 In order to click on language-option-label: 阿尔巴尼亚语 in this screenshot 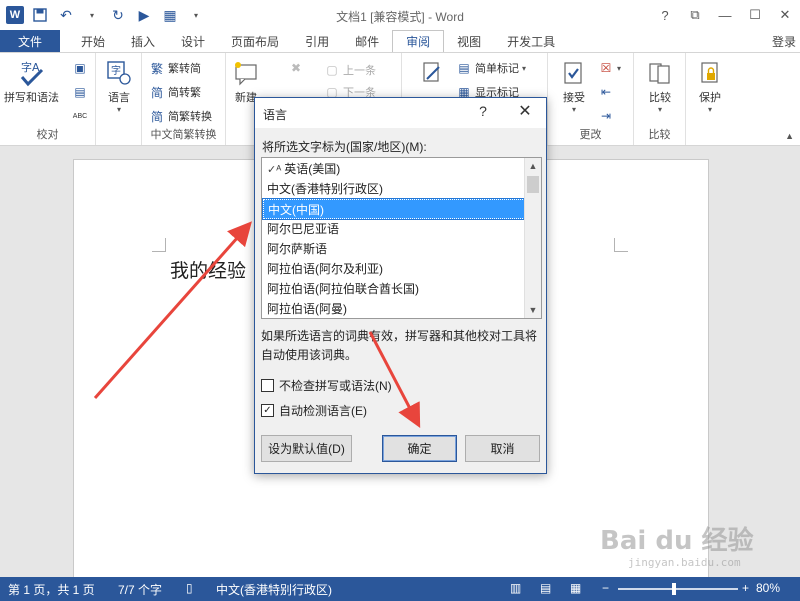, I will do `click(303, 229)`.